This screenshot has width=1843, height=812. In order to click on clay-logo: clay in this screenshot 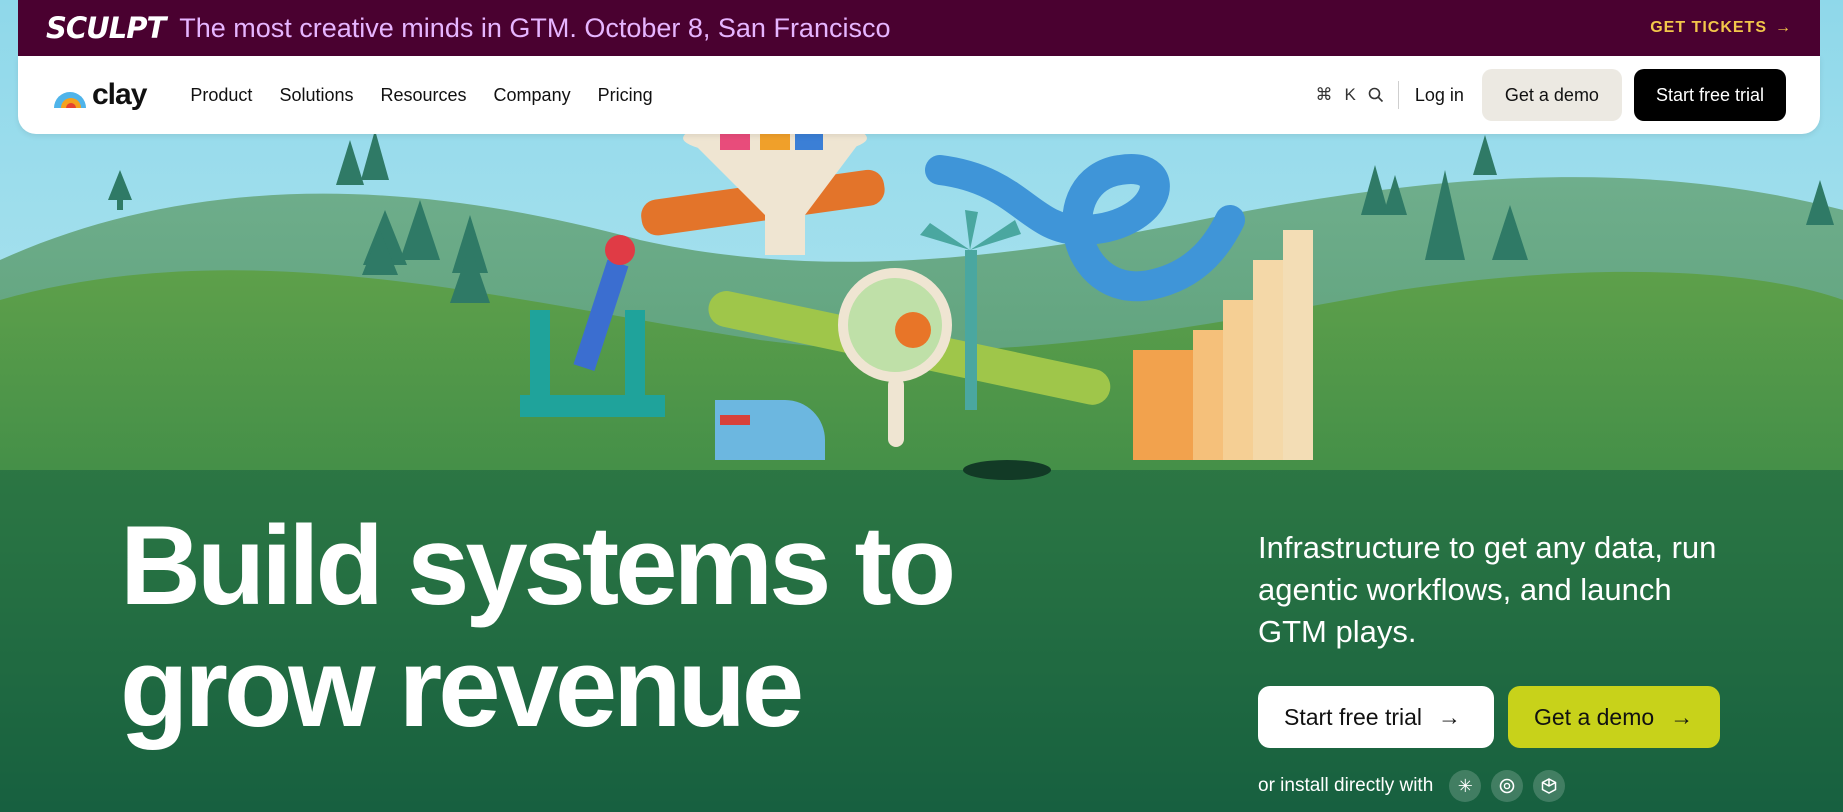, I will do `click(99, 95)`.